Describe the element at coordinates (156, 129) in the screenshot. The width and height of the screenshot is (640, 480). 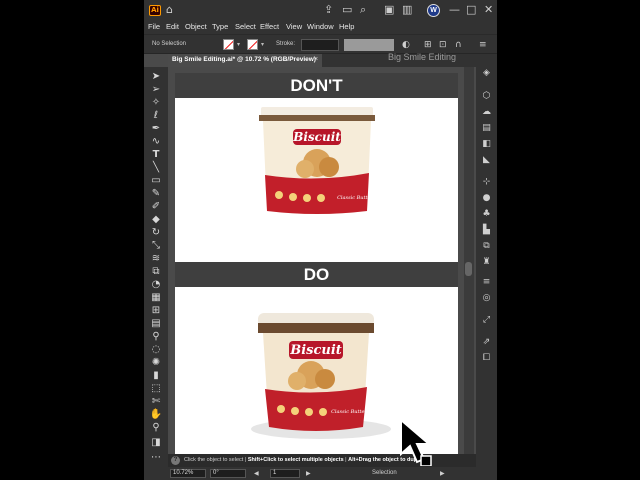
I see `pen-tool-icon: ✒` at that location.